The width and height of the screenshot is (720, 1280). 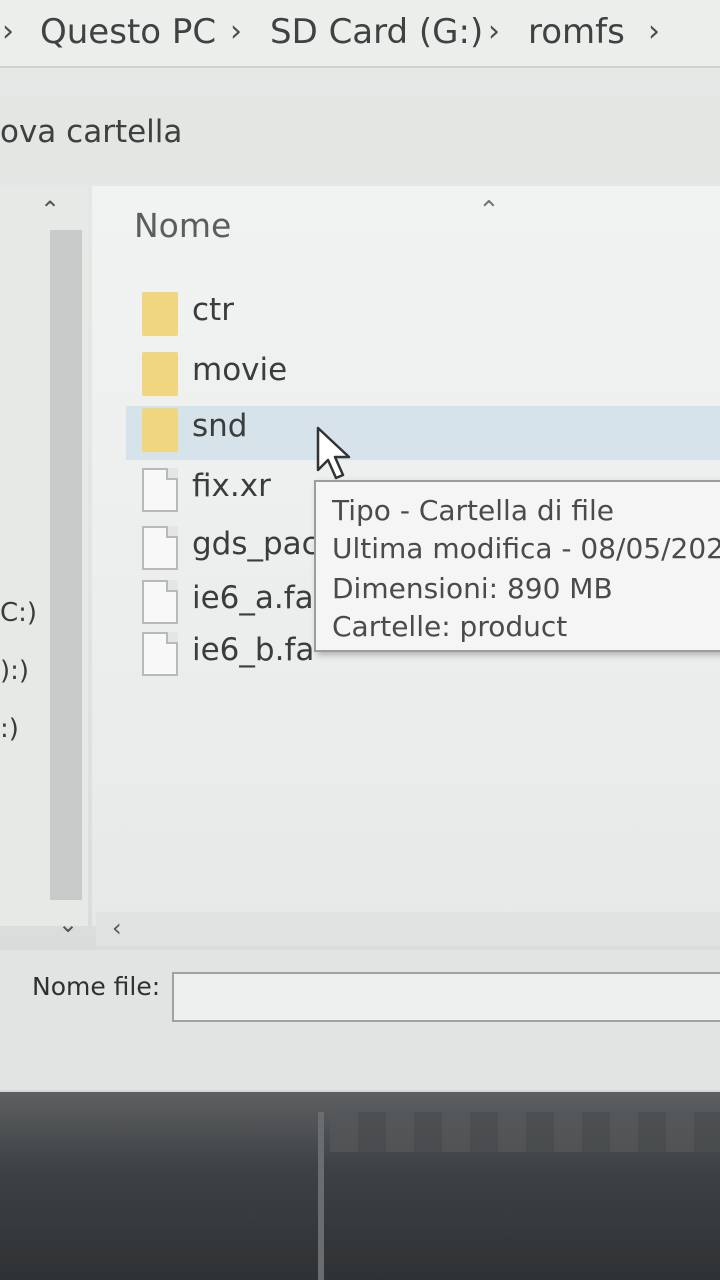 What do you see at coordinates (182, 225) in the screenshot?
I see `column-header-name: Nome` at bounding box center [182, 225].